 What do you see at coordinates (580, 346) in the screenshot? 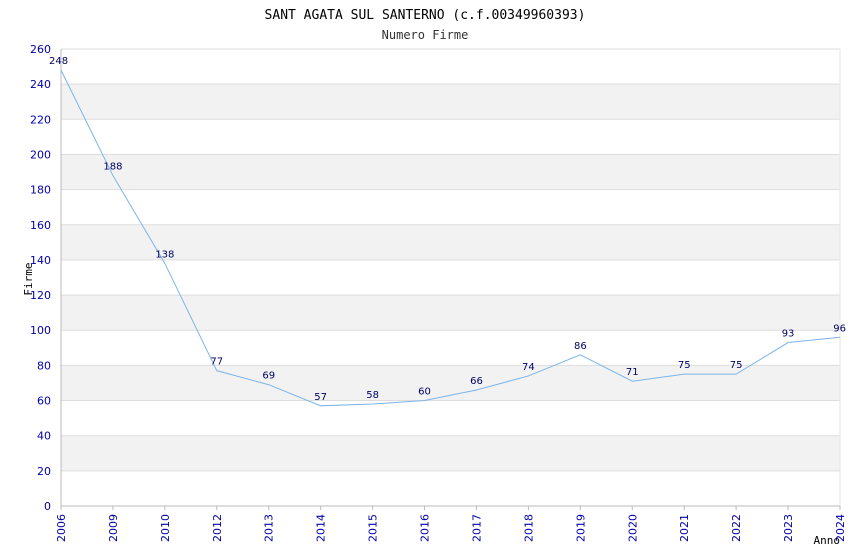
I see `data-label: 86` at bounding box center [580, 346].